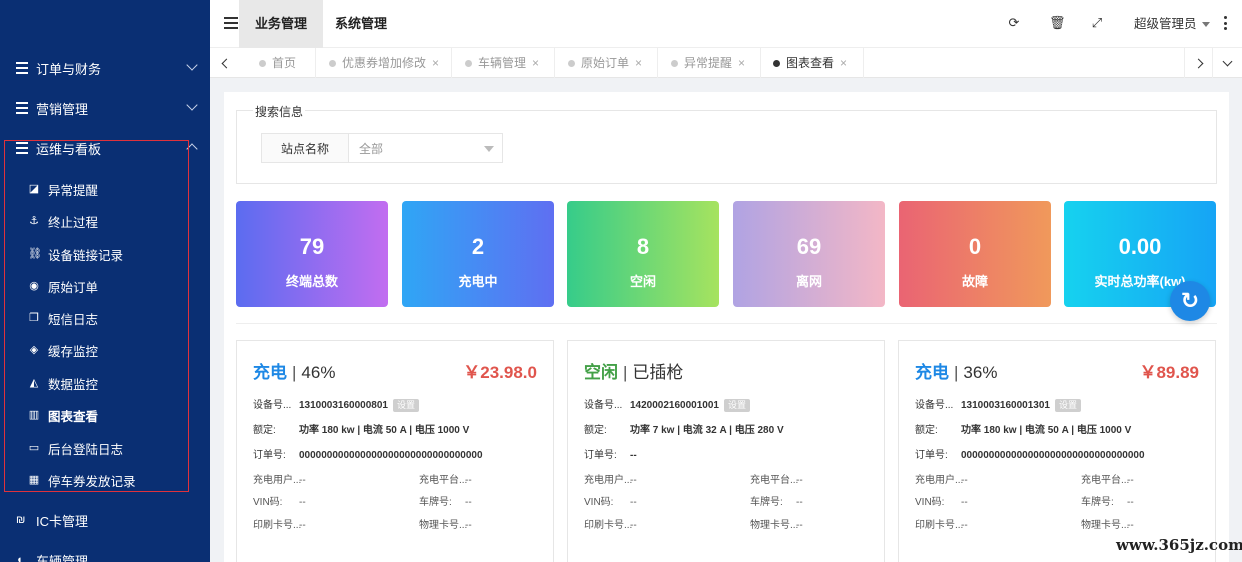 This screenshot has width=1242, height=562. I want to click on device-no: 1420002160001001, so click(674, 405).